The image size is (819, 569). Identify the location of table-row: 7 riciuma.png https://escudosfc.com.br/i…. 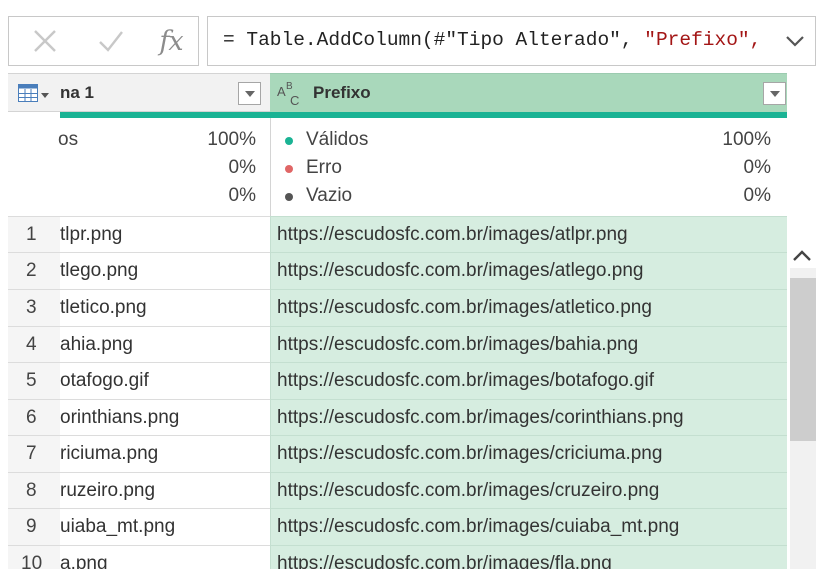
(397, 453).